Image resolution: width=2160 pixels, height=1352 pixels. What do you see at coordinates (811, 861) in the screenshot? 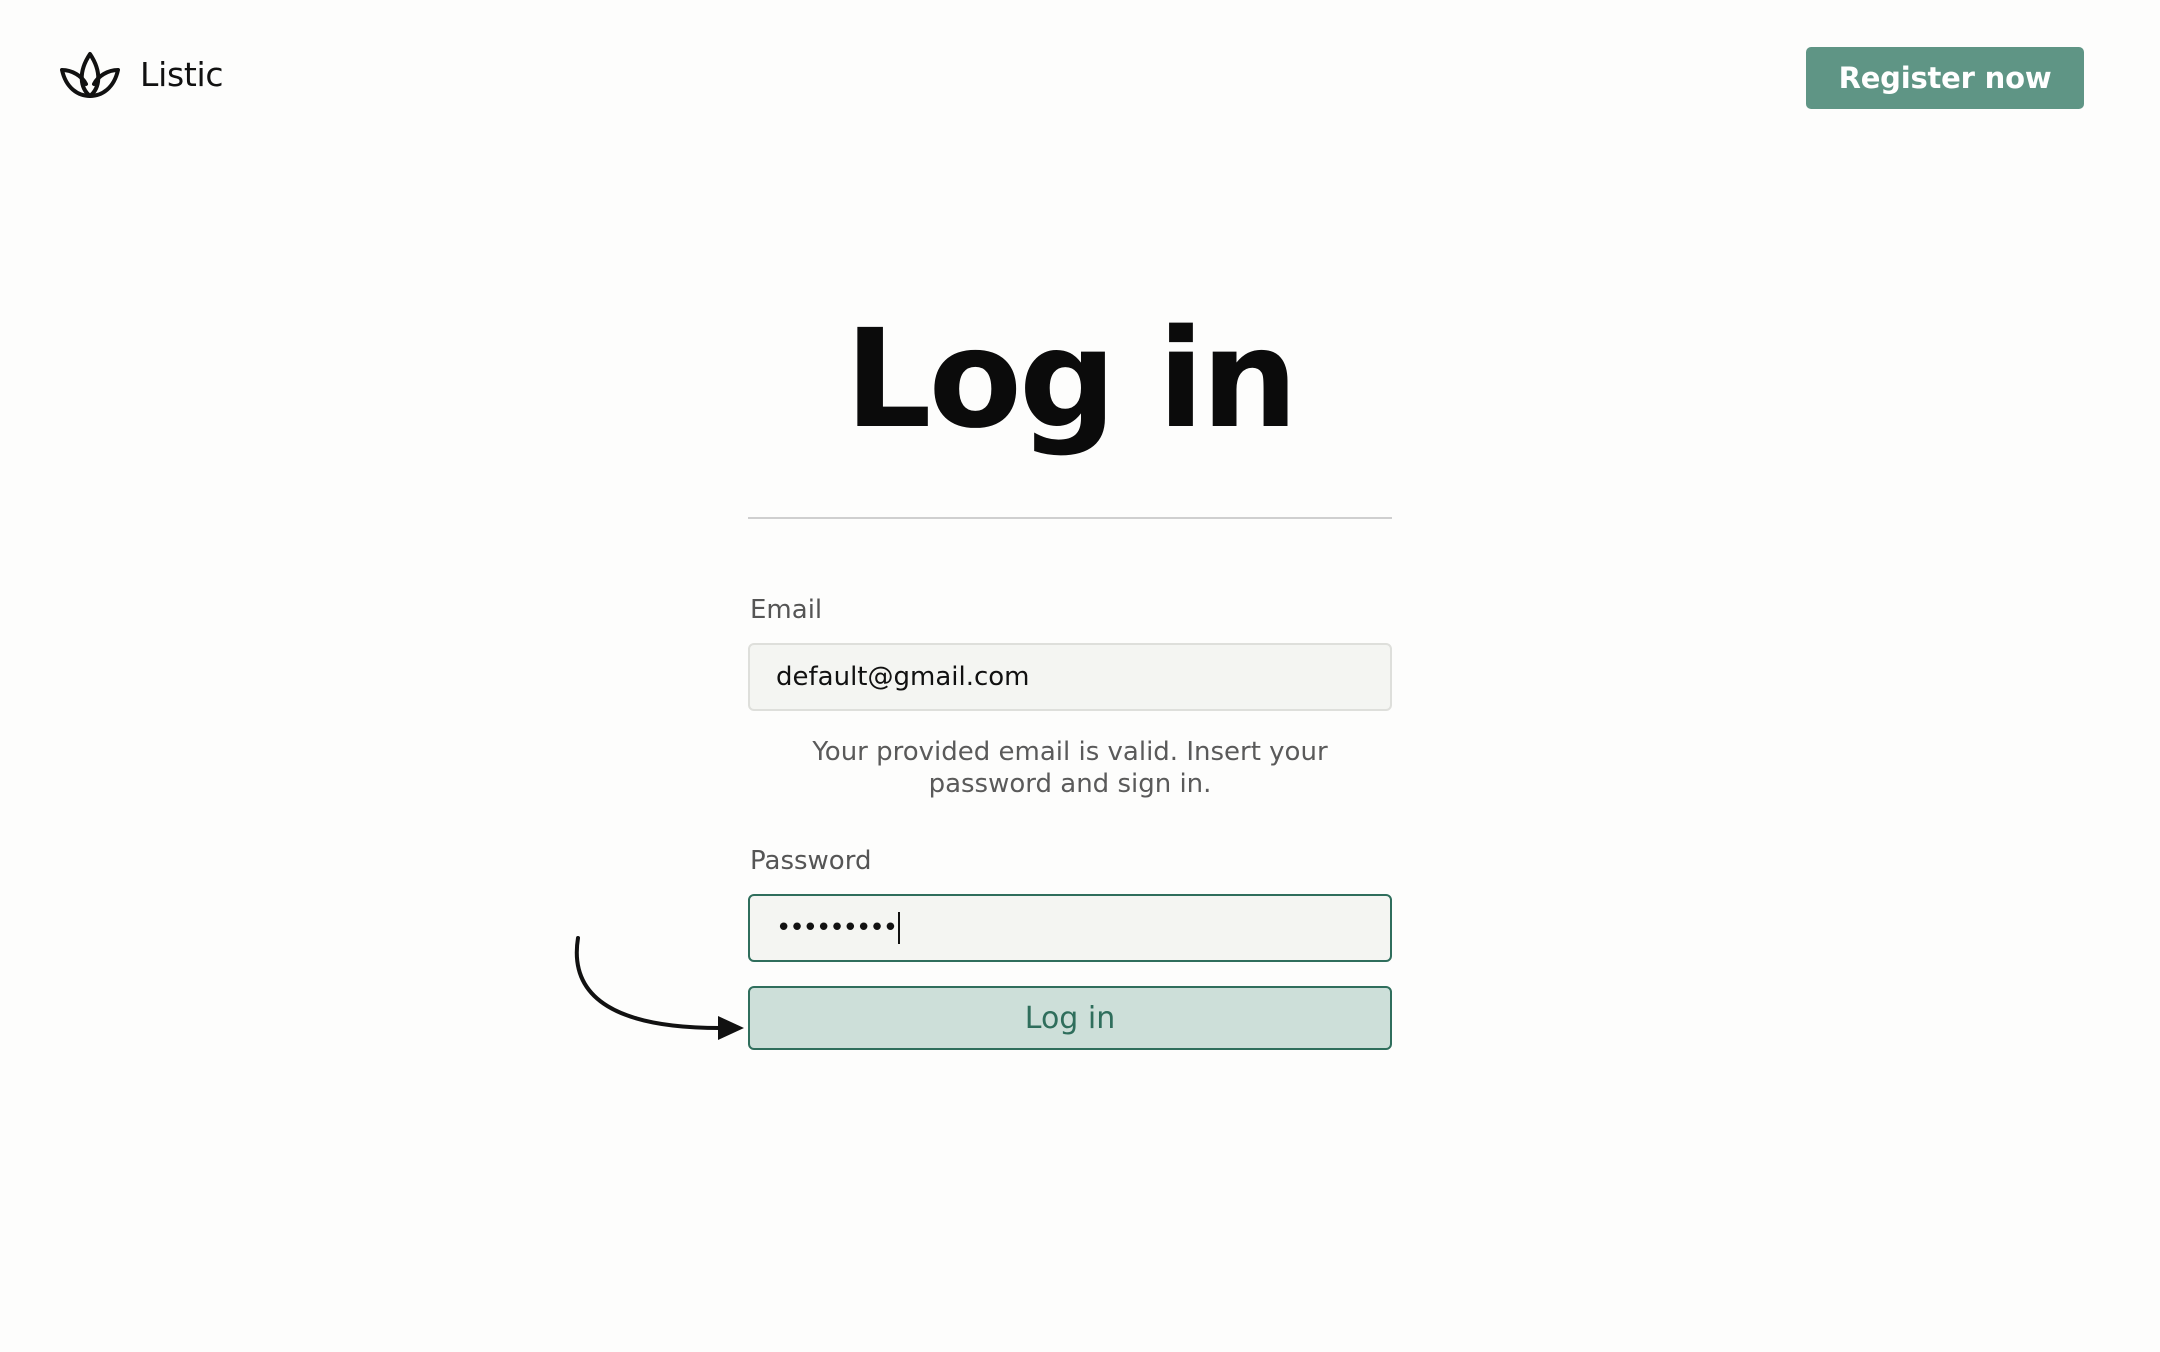
I see `password-label: Password` at bounding box center [811, 861].